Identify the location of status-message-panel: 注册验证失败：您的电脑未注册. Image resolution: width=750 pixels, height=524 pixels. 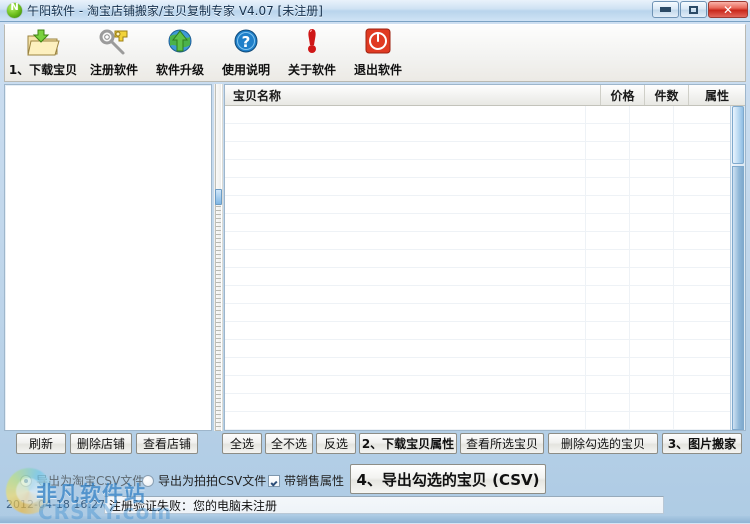
(384, 505).